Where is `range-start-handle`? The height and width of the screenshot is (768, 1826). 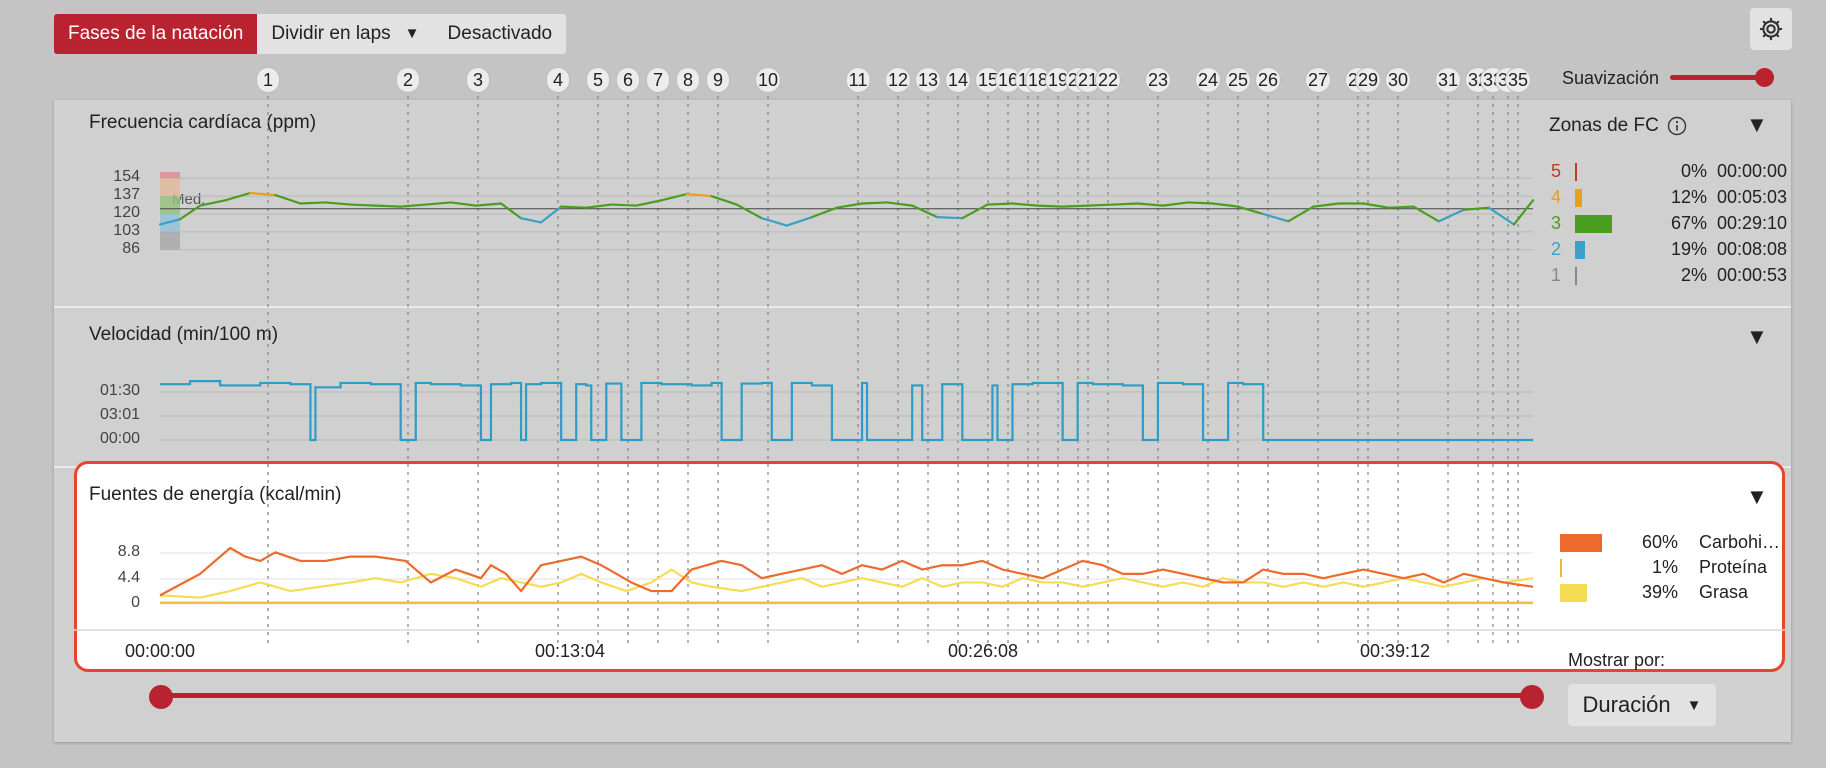 range-start-handle is located at coordinates (161, 697).